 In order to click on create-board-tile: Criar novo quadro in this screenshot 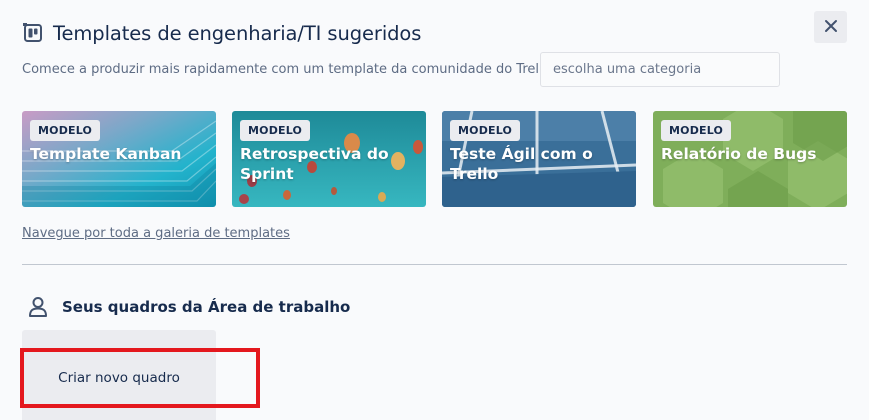, I will do `click(119, 375)`.